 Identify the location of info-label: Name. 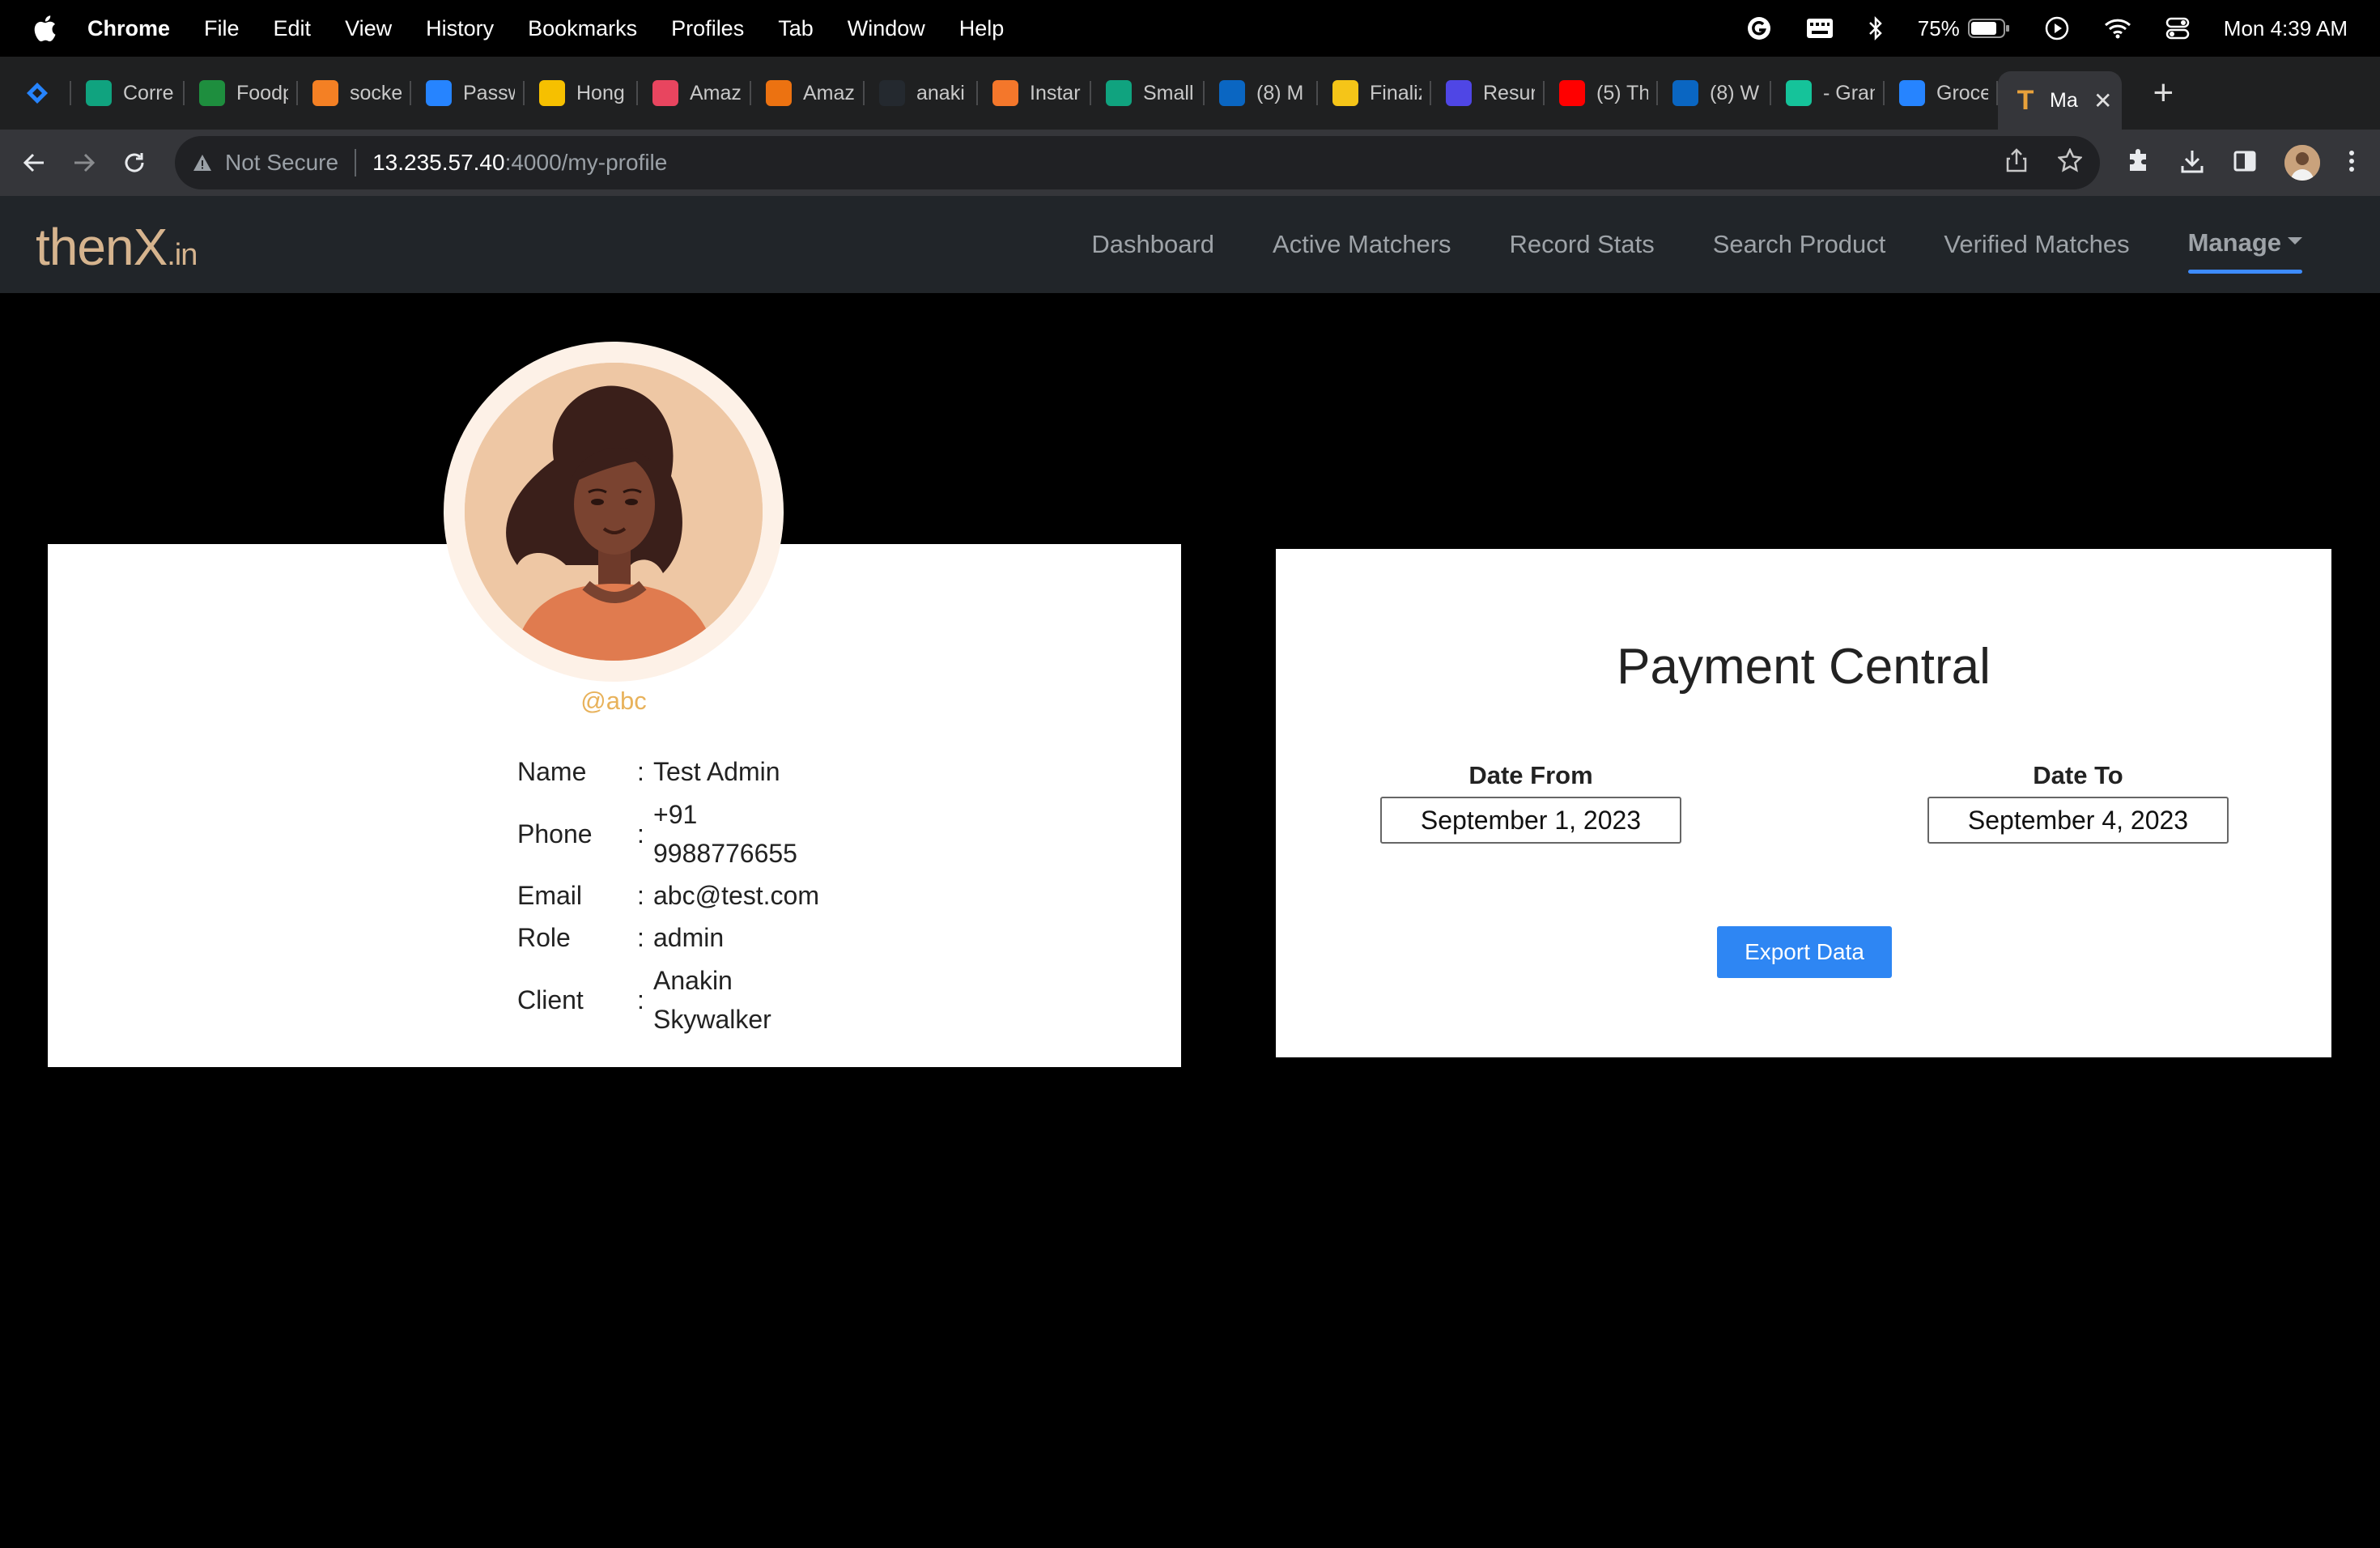
(552, 771).